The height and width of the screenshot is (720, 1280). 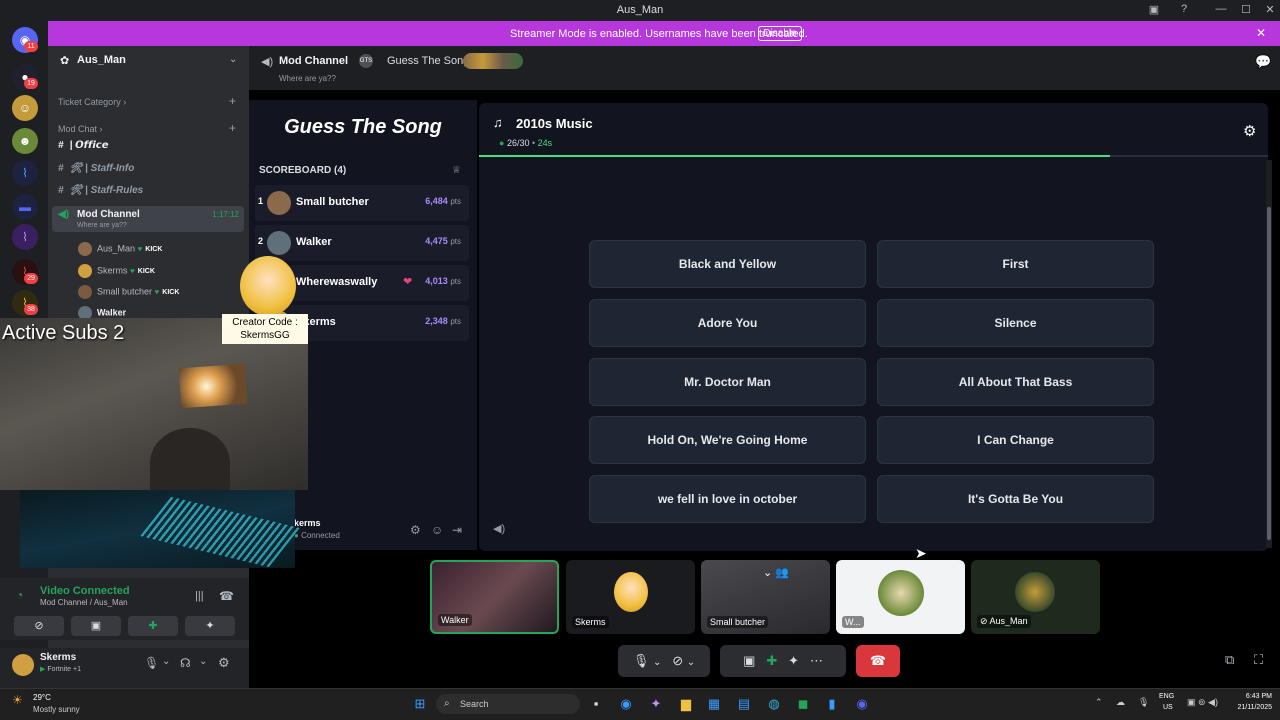 I want to click on leave-call-button: ☎, so click(x=878, y=661).